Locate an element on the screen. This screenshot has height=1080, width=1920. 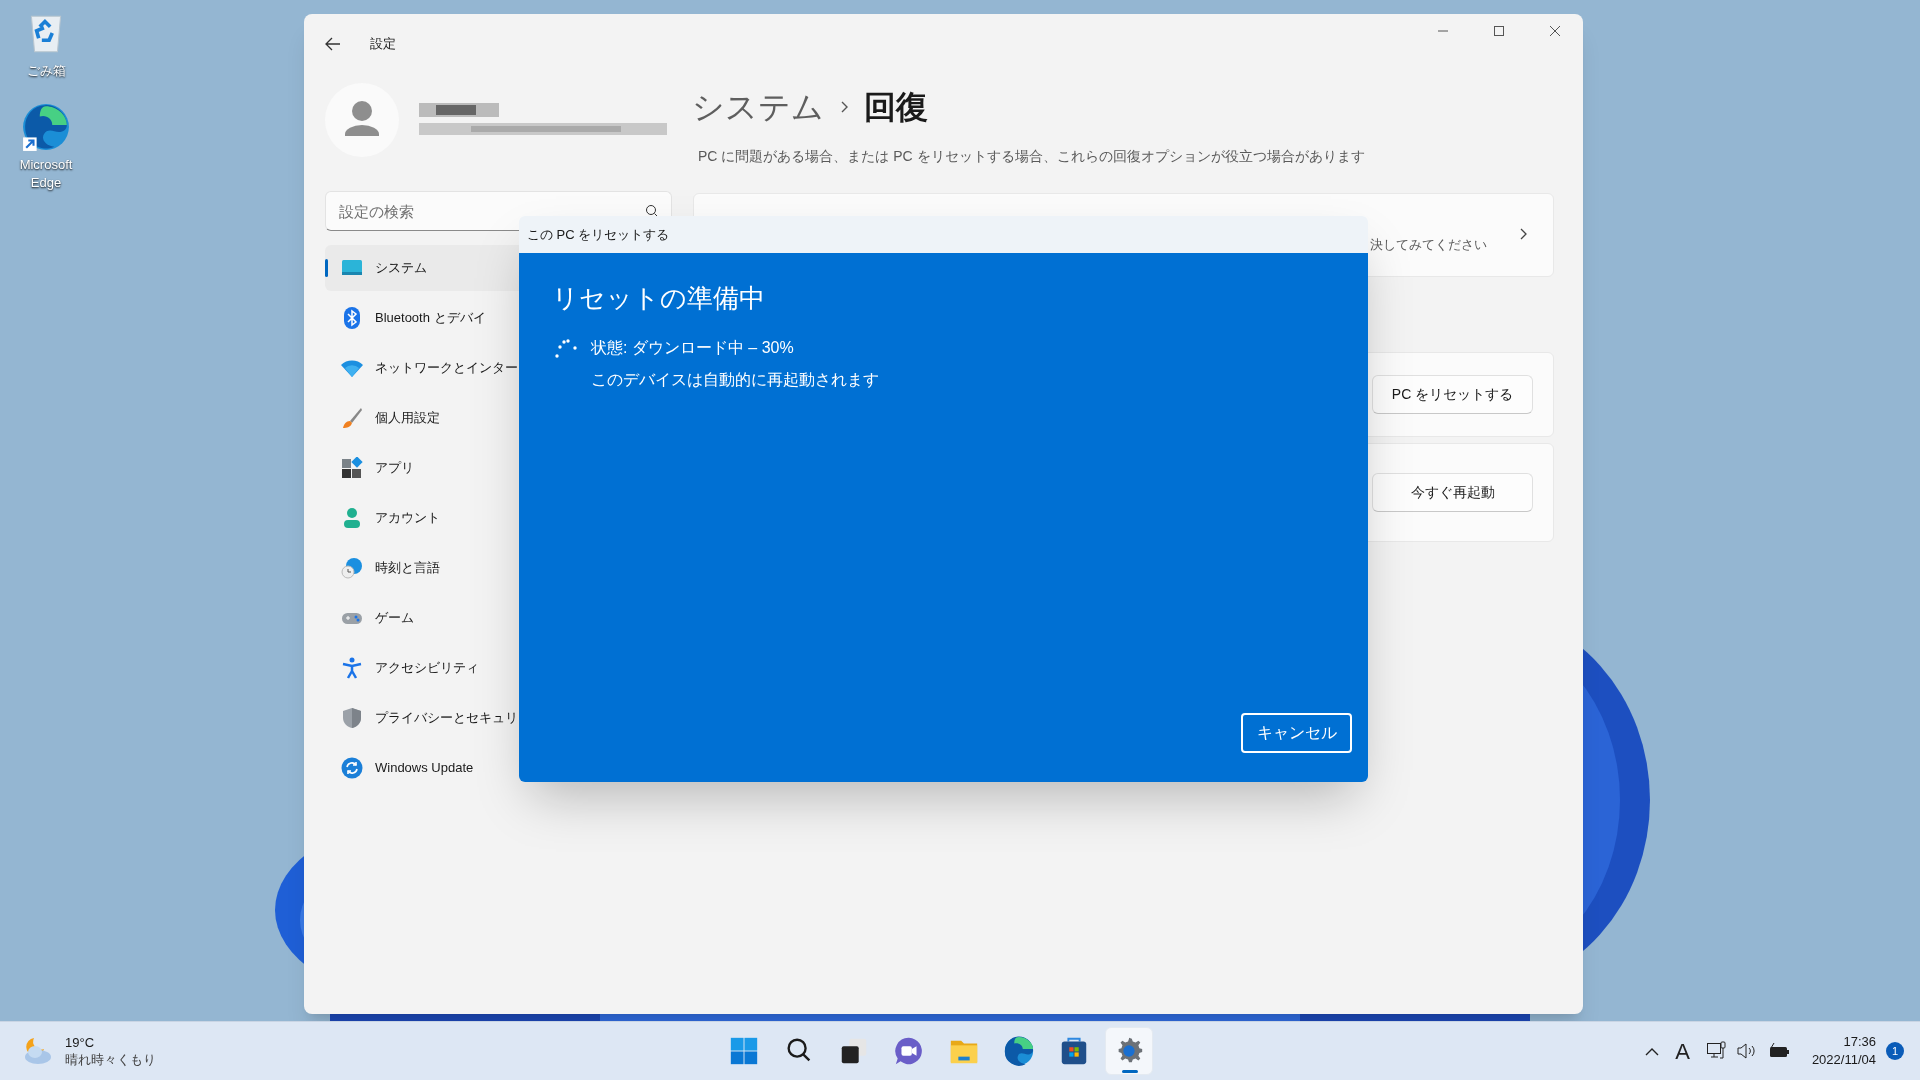
volume-icon is located at coordinates (1746, 1051).